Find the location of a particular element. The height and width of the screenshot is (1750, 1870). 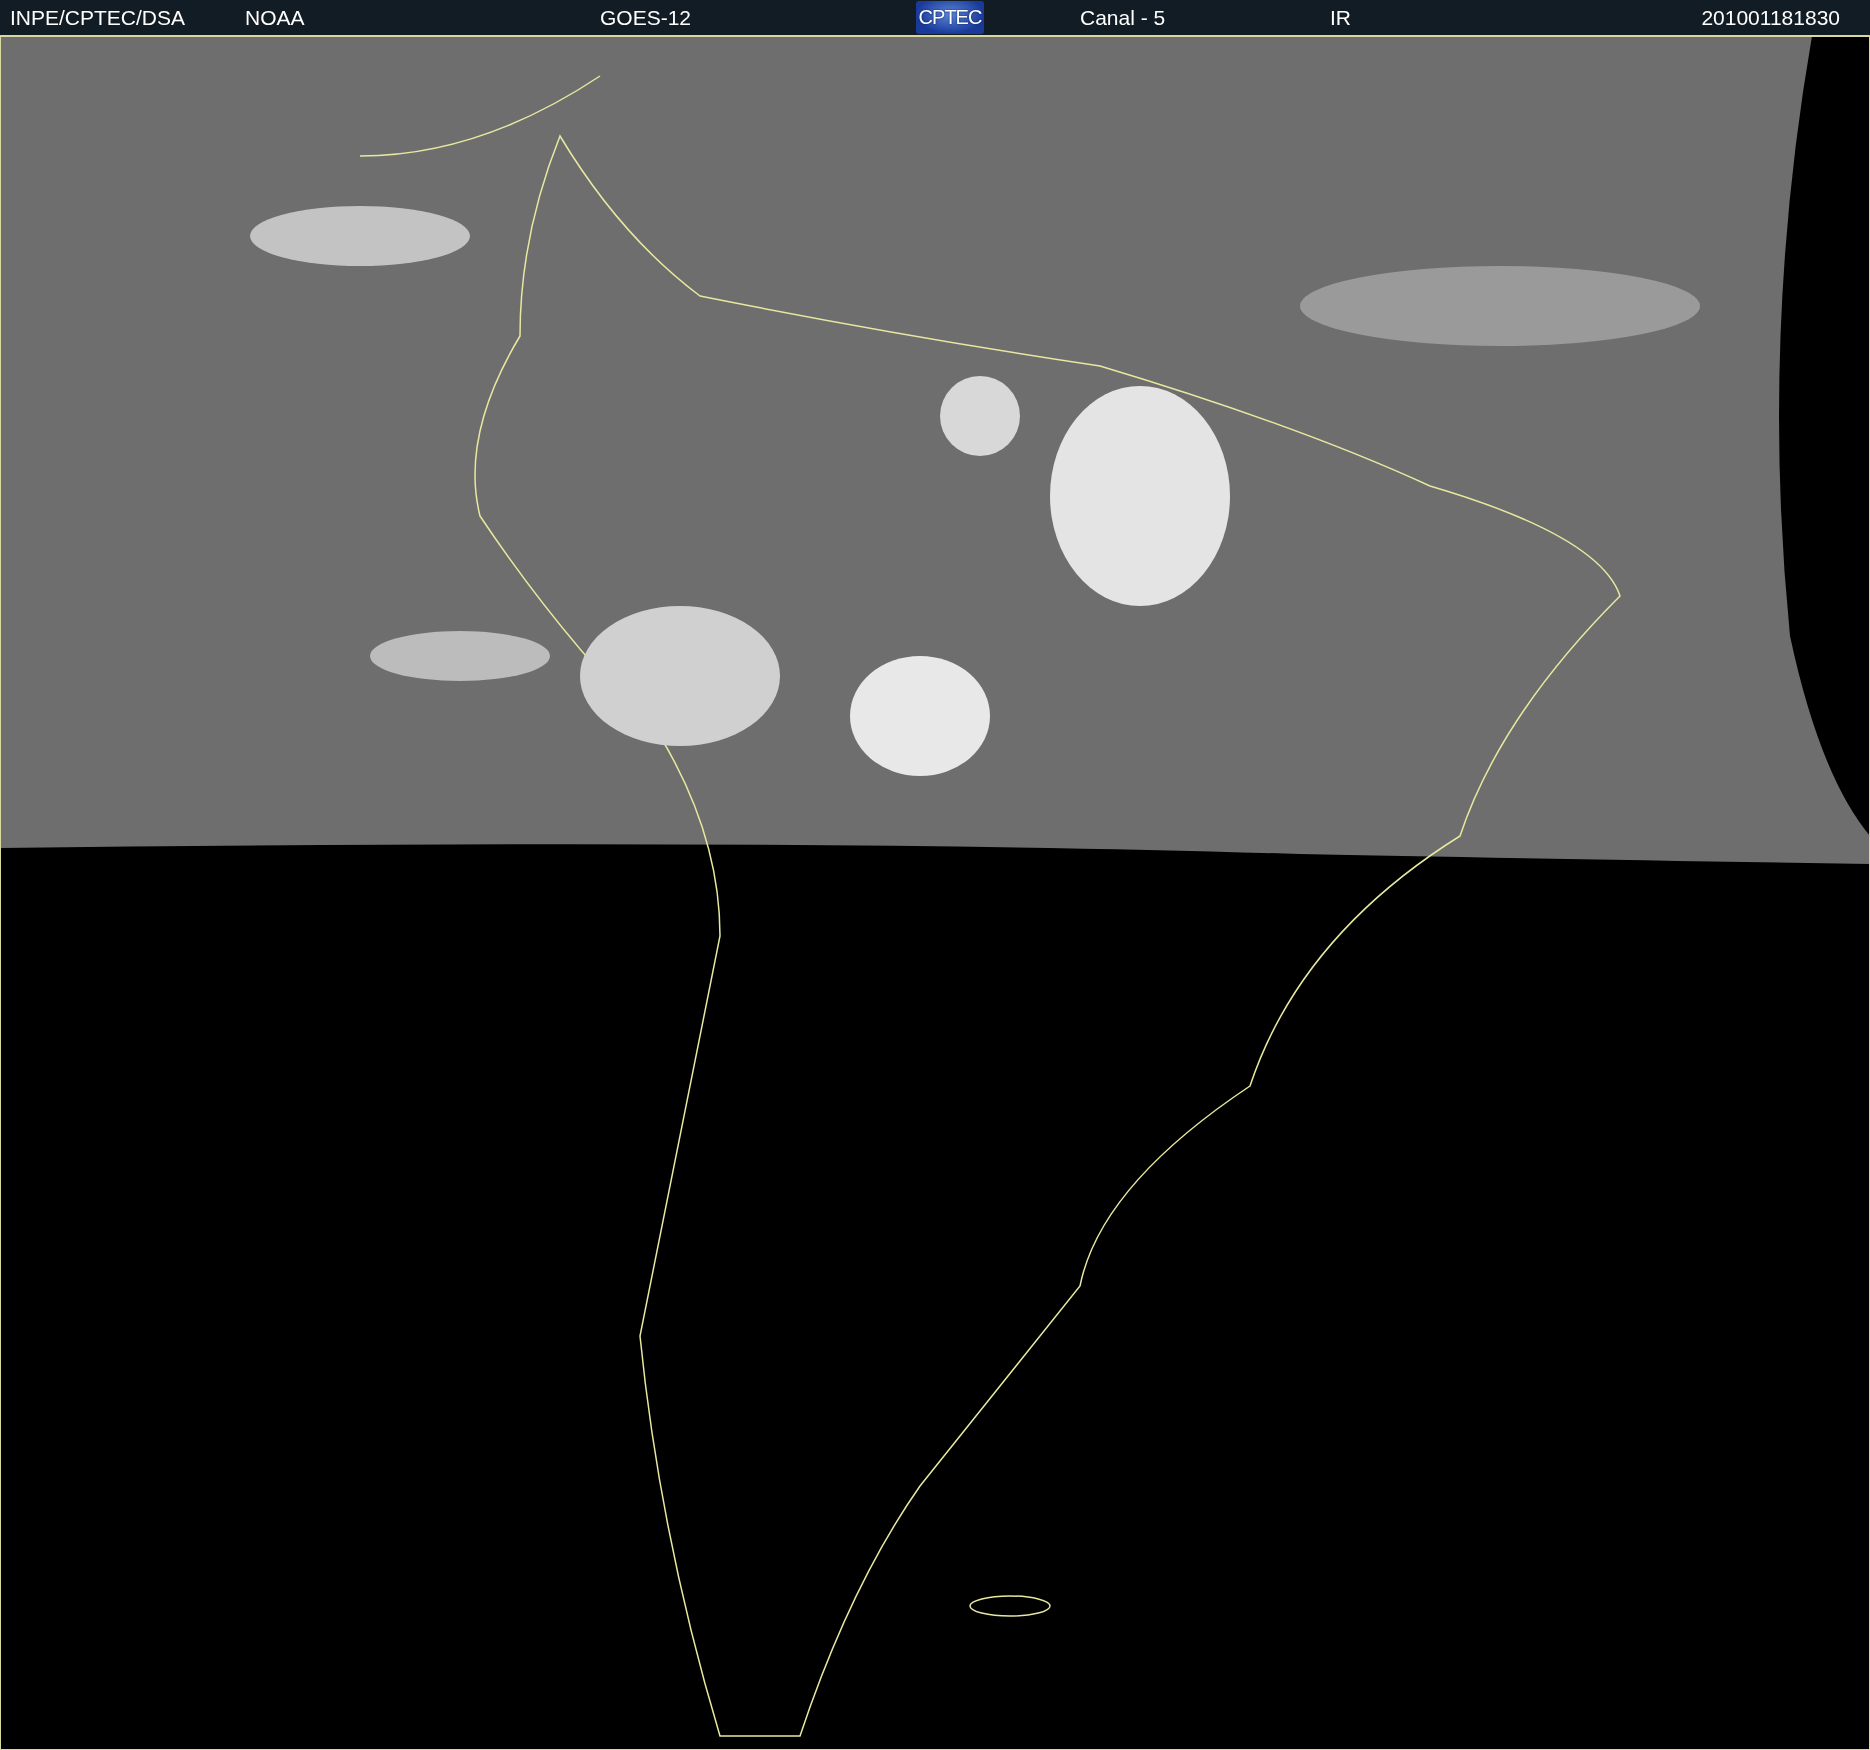

cptec-logo: CPTEC is located at coordinates (950, 17).